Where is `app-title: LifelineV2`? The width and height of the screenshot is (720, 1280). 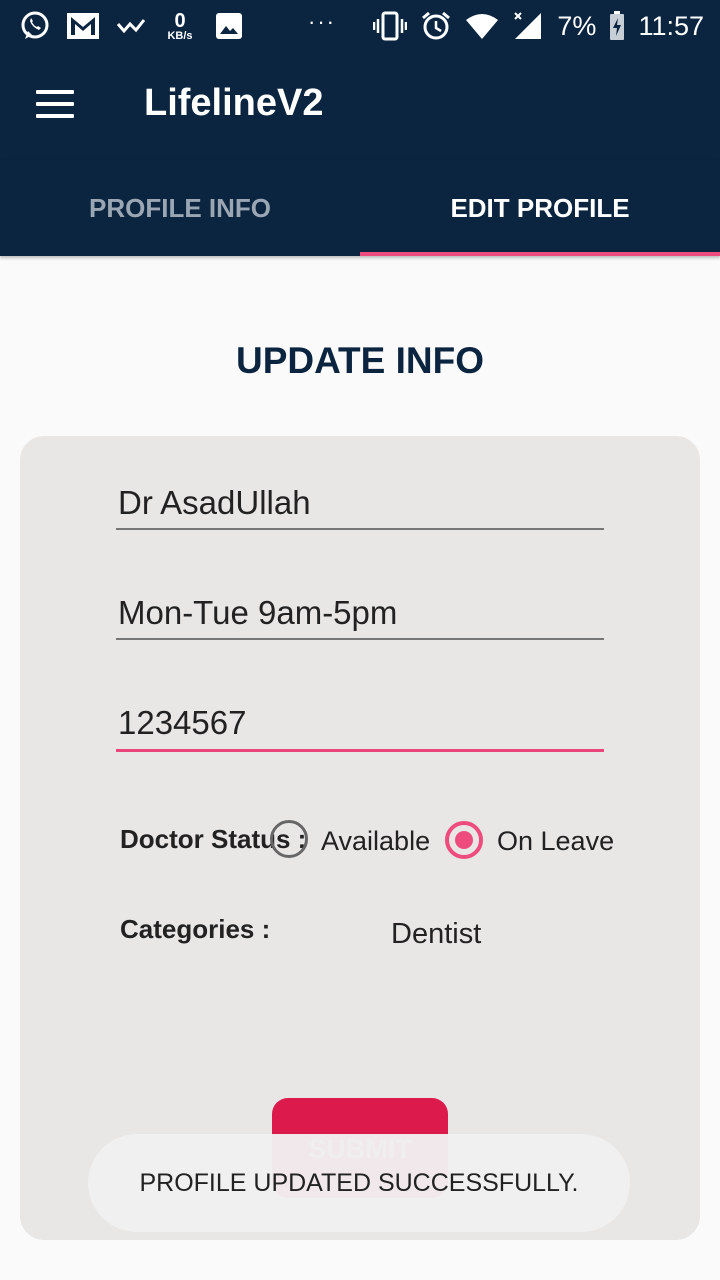 app-title: LifelineV2 is located at coordinates (234, 103).